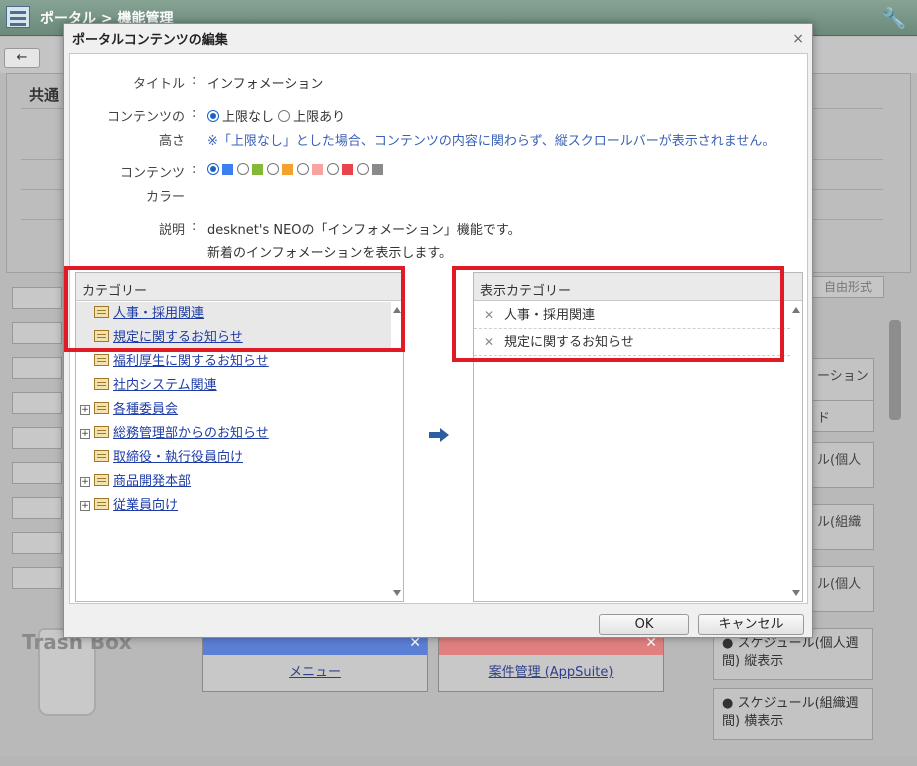 The height and width of the screenshot is (766, 917). I want to click on description-line: desknet's NEOの「インフォメーション」機能です。, so click(364, 230).